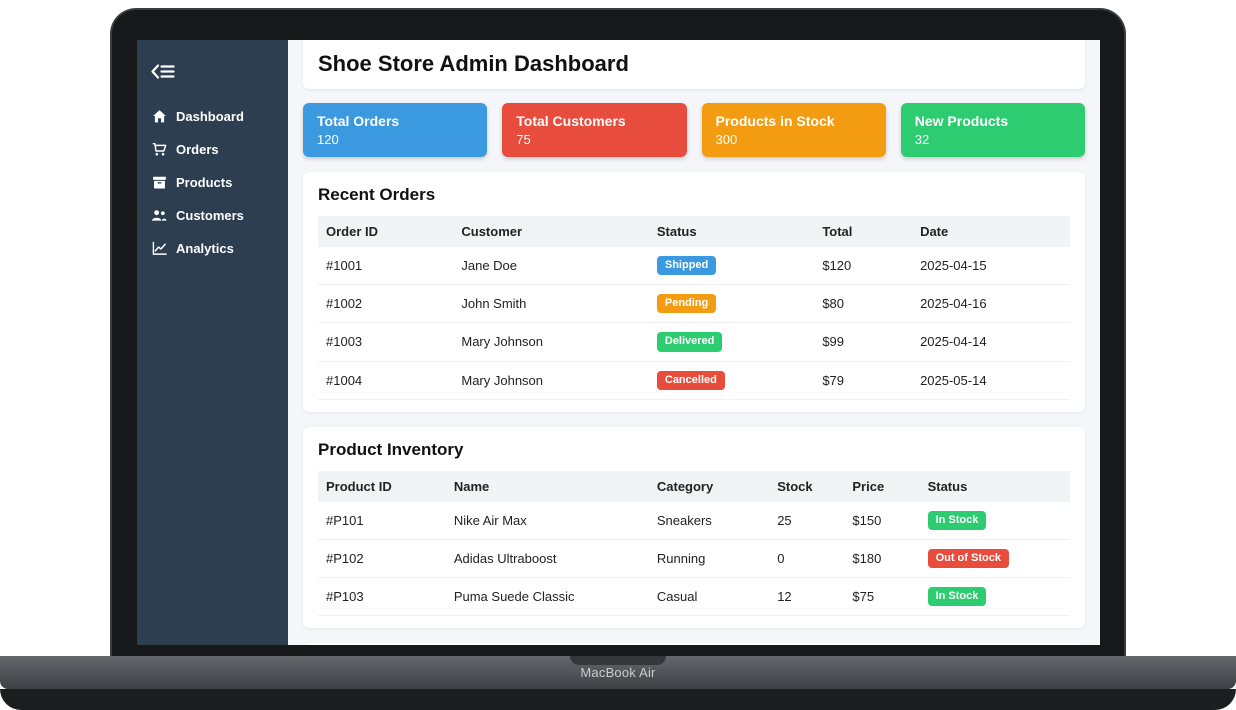 The width and height of the screenshot is (1236, 710). What do you see at coordinates (882, 597) in the screenshot?
I see `price-cell: $75` at bounding box center [882, 597].